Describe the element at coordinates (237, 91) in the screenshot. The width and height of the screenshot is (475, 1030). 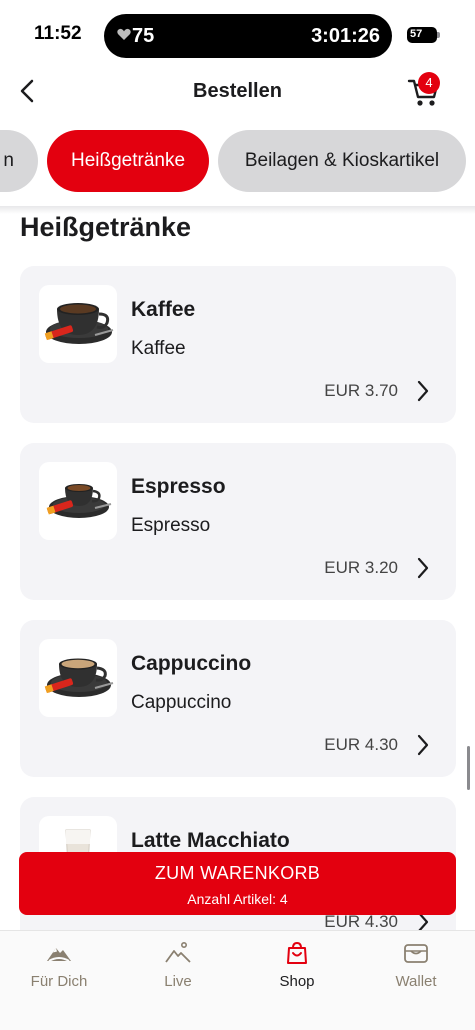
I see `page-title: Bestellen` at that location.